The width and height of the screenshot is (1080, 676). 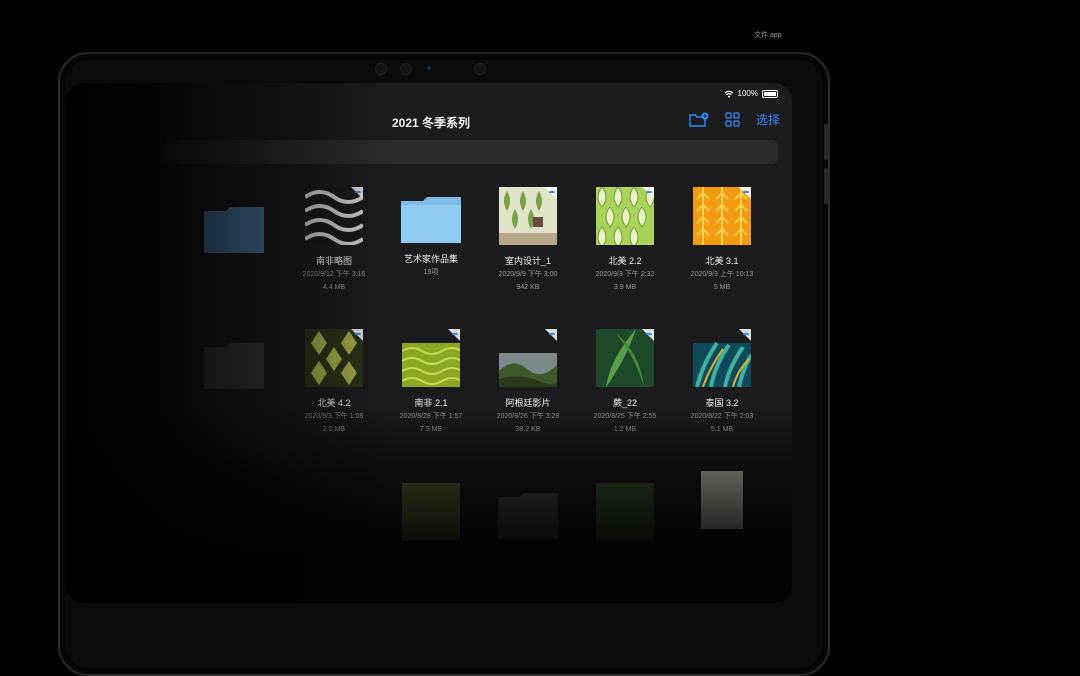 I want to click on file-size: 2.5 MB, so click(x=334, y=429).